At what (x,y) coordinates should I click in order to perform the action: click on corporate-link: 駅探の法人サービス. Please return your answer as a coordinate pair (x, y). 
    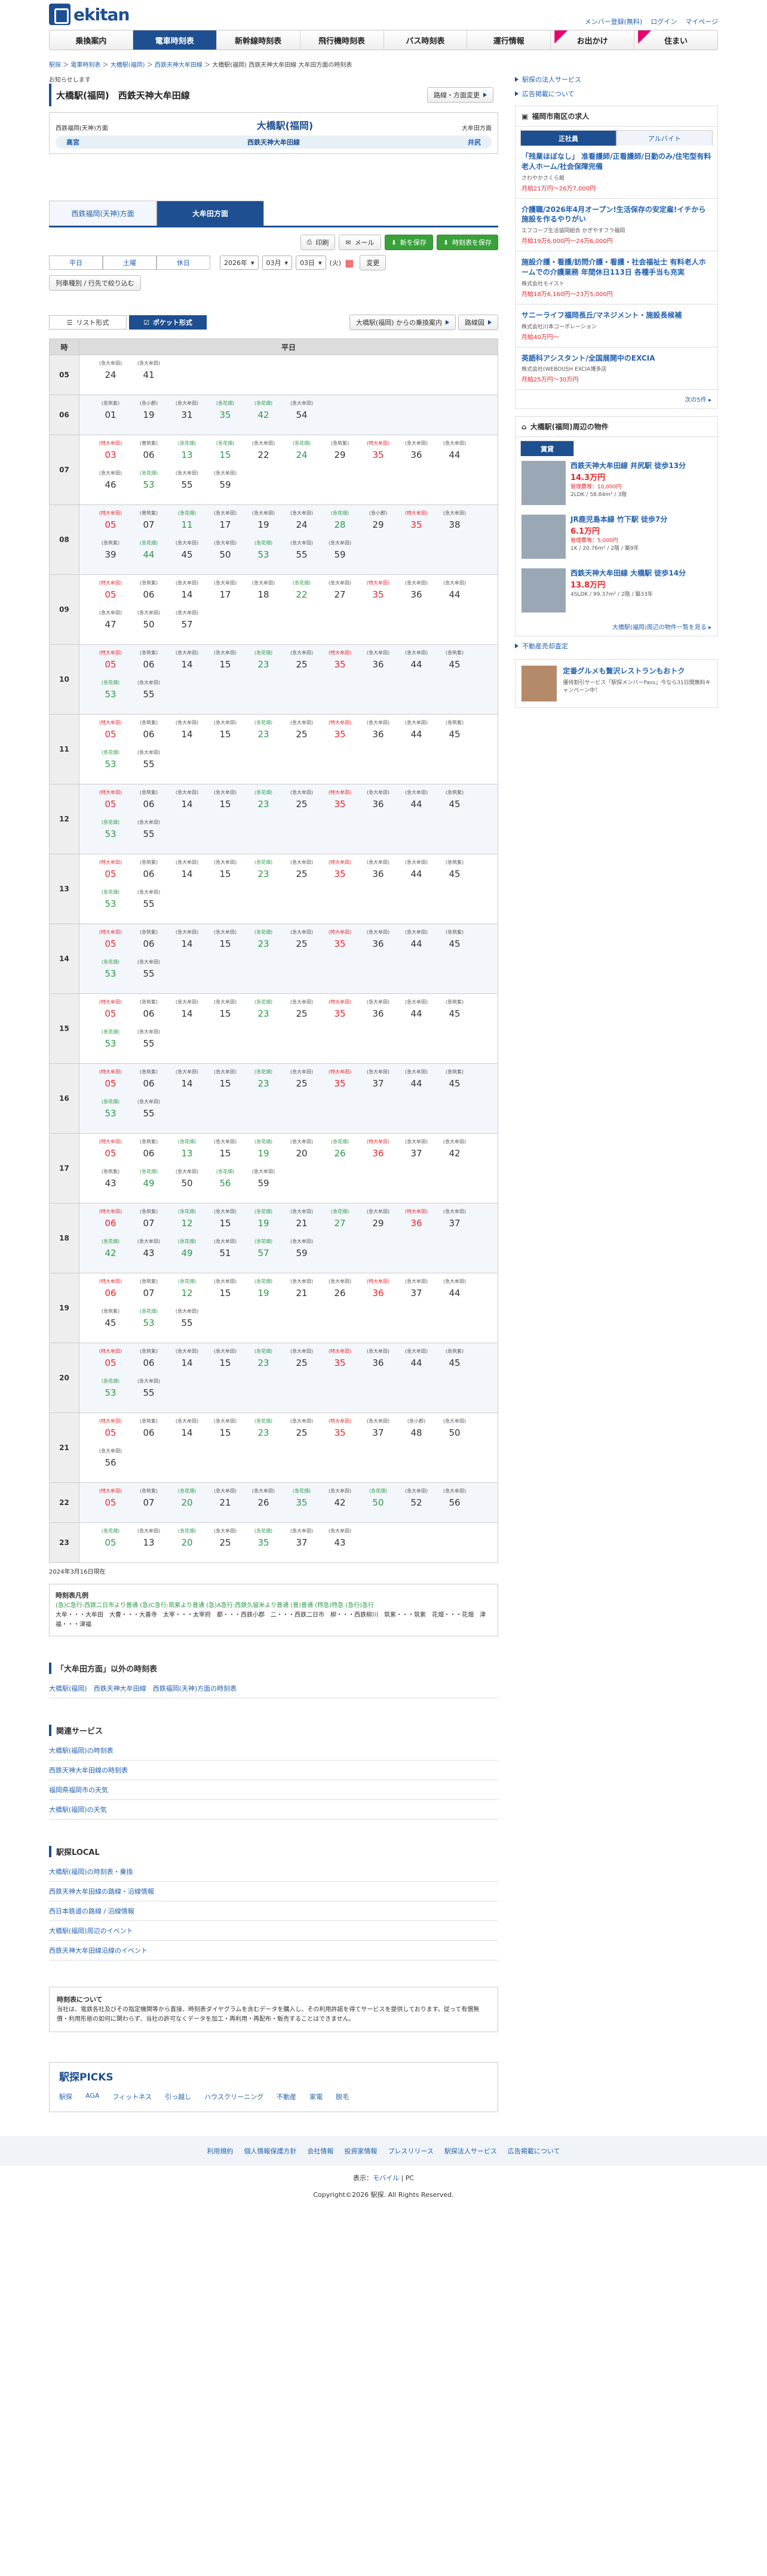
    Looking at the image, I should click on (616, 79).